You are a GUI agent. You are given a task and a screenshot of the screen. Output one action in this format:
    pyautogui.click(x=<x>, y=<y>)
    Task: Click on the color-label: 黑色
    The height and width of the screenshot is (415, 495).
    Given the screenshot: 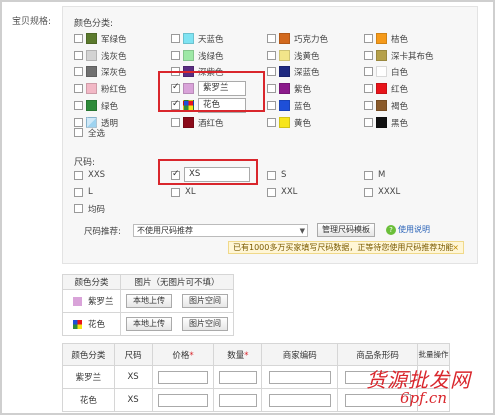 What is the action you would take?
    pyautogui.click(x=400, y=124)
    